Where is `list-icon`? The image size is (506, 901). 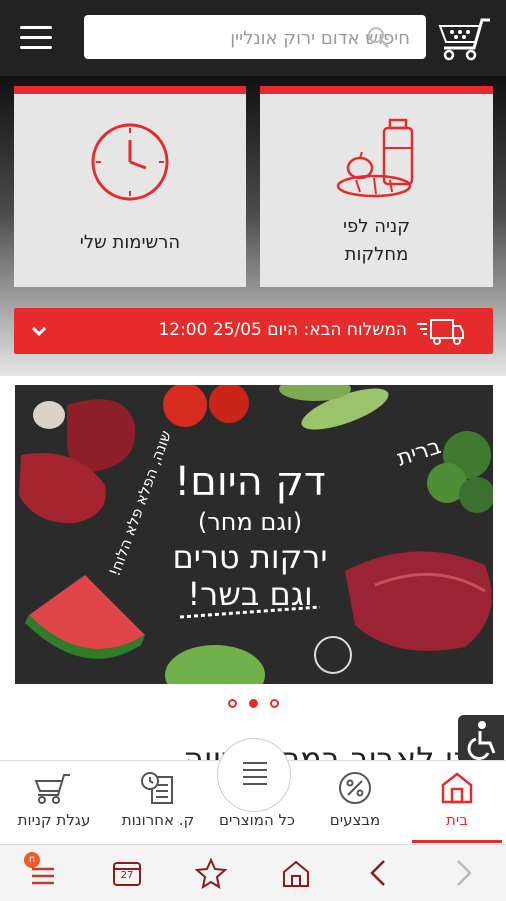 list-icon is located at coordinates (255, 773).